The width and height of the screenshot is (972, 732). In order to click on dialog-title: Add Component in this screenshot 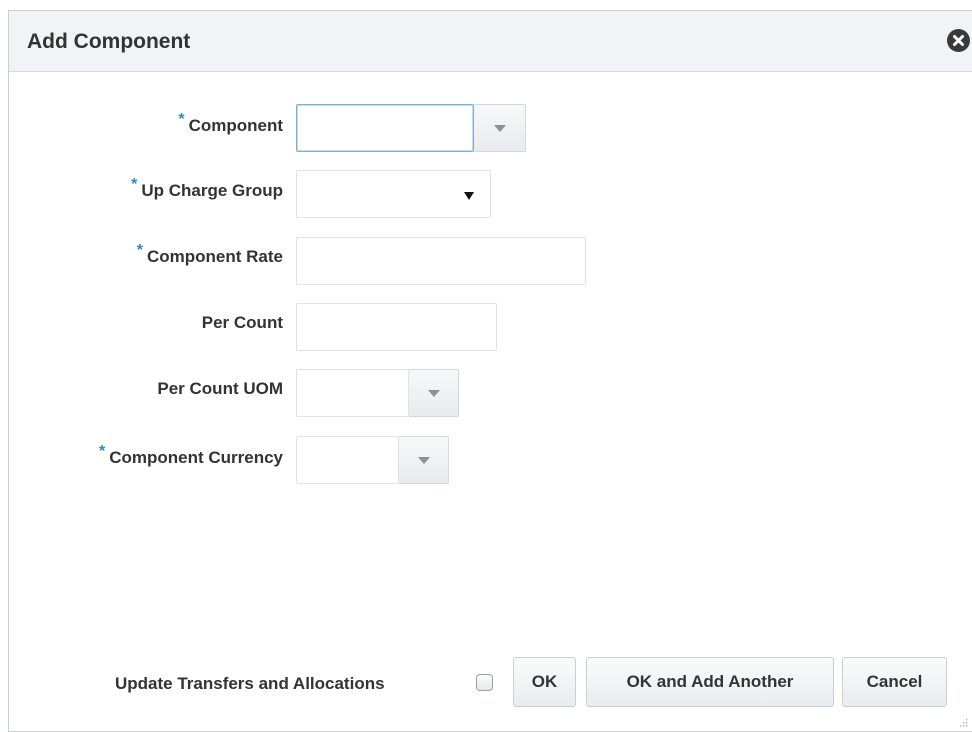, I will do `click(109, 41)`.